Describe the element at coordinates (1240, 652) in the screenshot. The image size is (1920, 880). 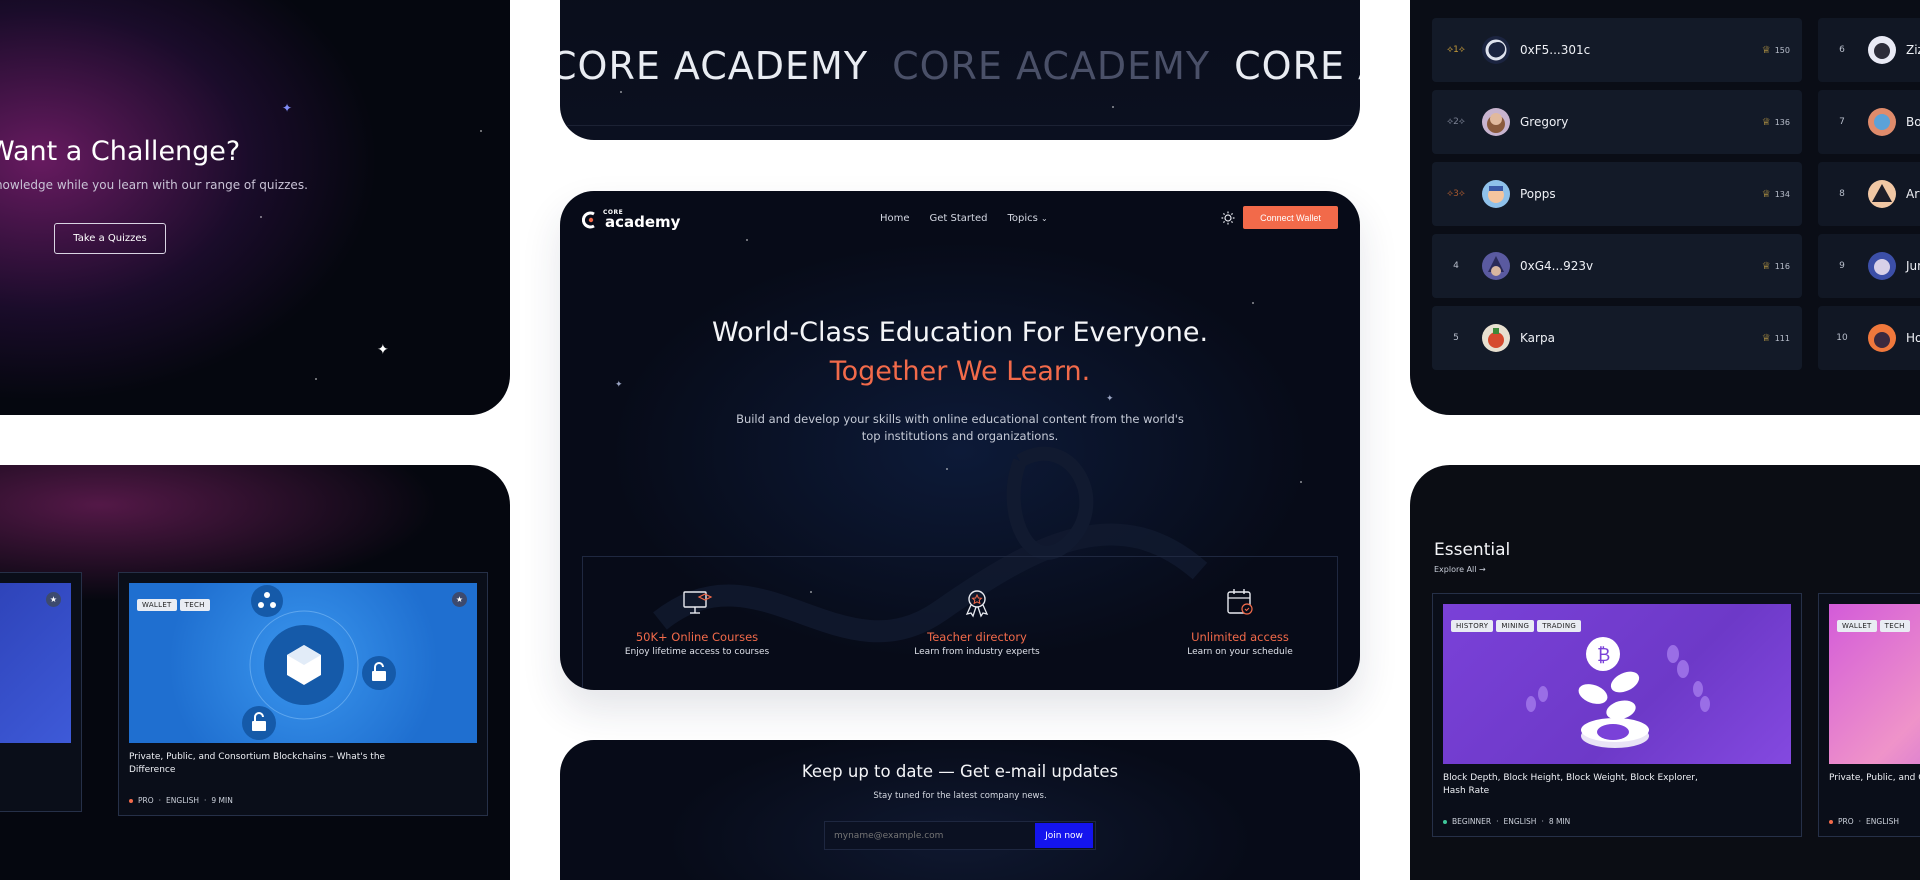
I see `feature-subtitle: Learn on your schedule` at that location.